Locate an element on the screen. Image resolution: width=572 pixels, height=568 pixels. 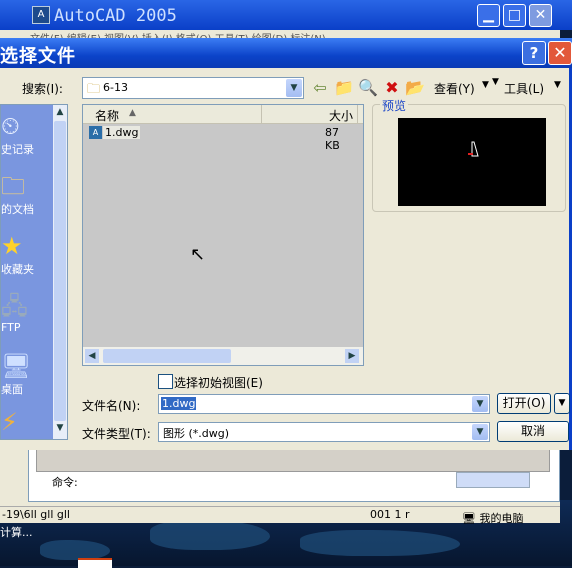
scroll-down-icon: ▼ is located at coordinates (60, 429).